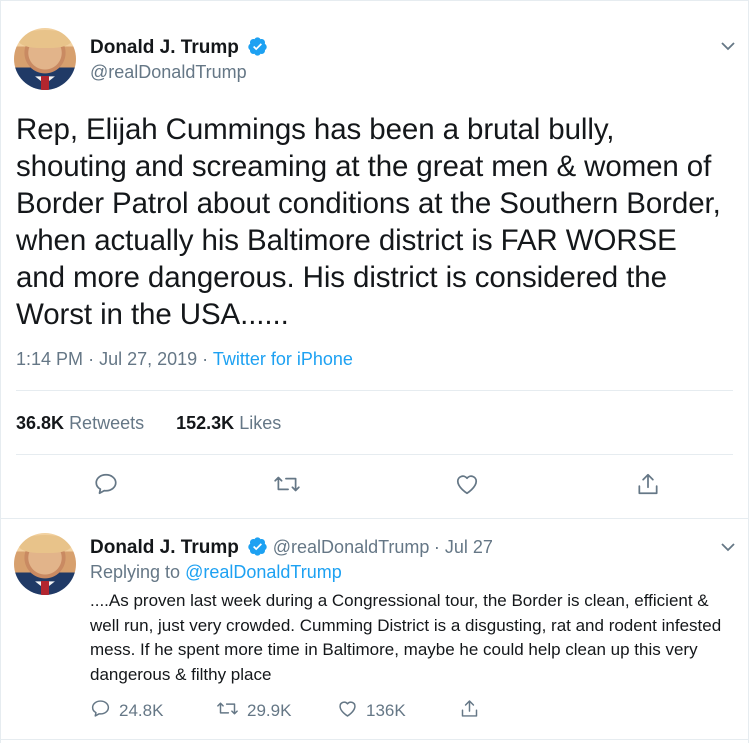 The image size is (749, 743). What do you see at coordinates (148, 423) in the screenshot?
I see `tweet-stats: 36.8K Retweets 152.3K Likes` at bounding box center [148, 423].